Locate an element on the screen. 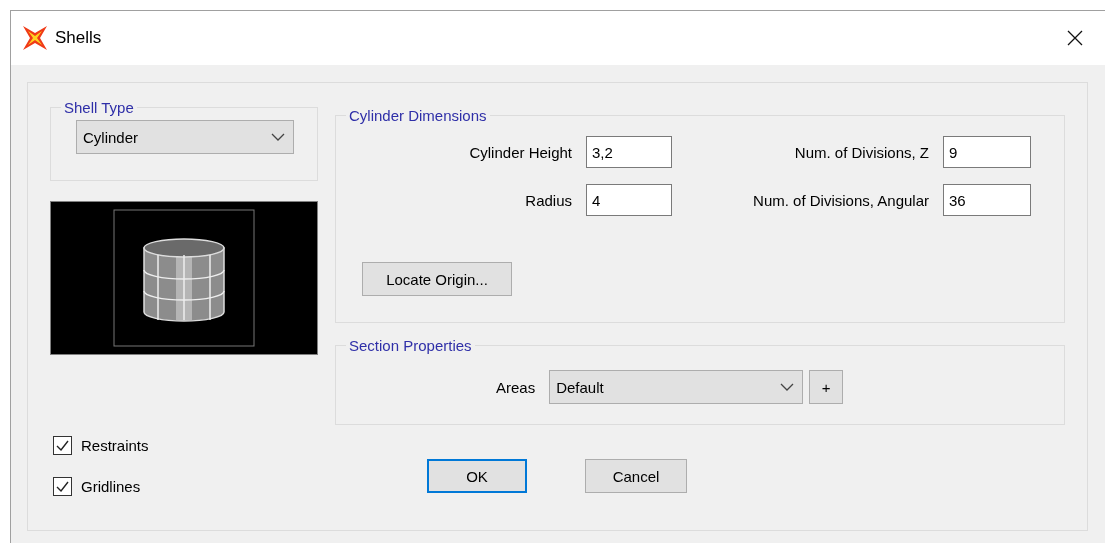 Image resolution: width=1105 pixels, height=543 pixels. checkbox-option: Restraints is located at coordinates (185, 445).